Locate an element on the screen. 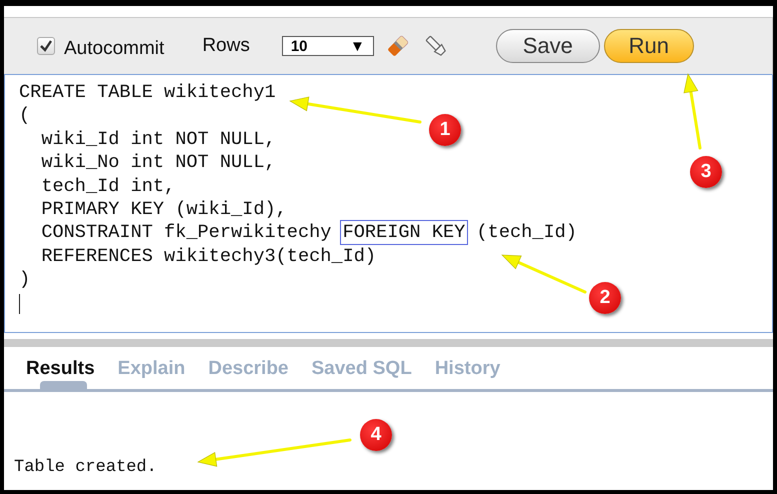 This screenshot has width=777, height=494. code-text: CONSTRAINT fk_Perwikitechy is located at coordinates (186, 233).